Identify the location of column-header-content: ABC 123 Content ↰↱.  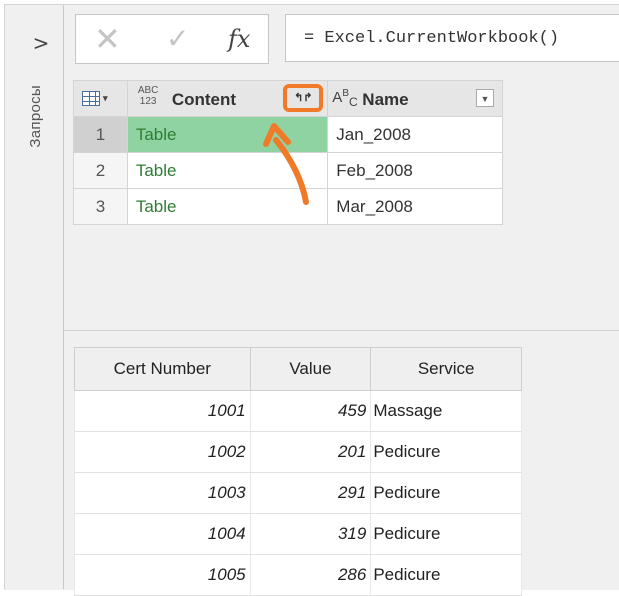
(227, 98).